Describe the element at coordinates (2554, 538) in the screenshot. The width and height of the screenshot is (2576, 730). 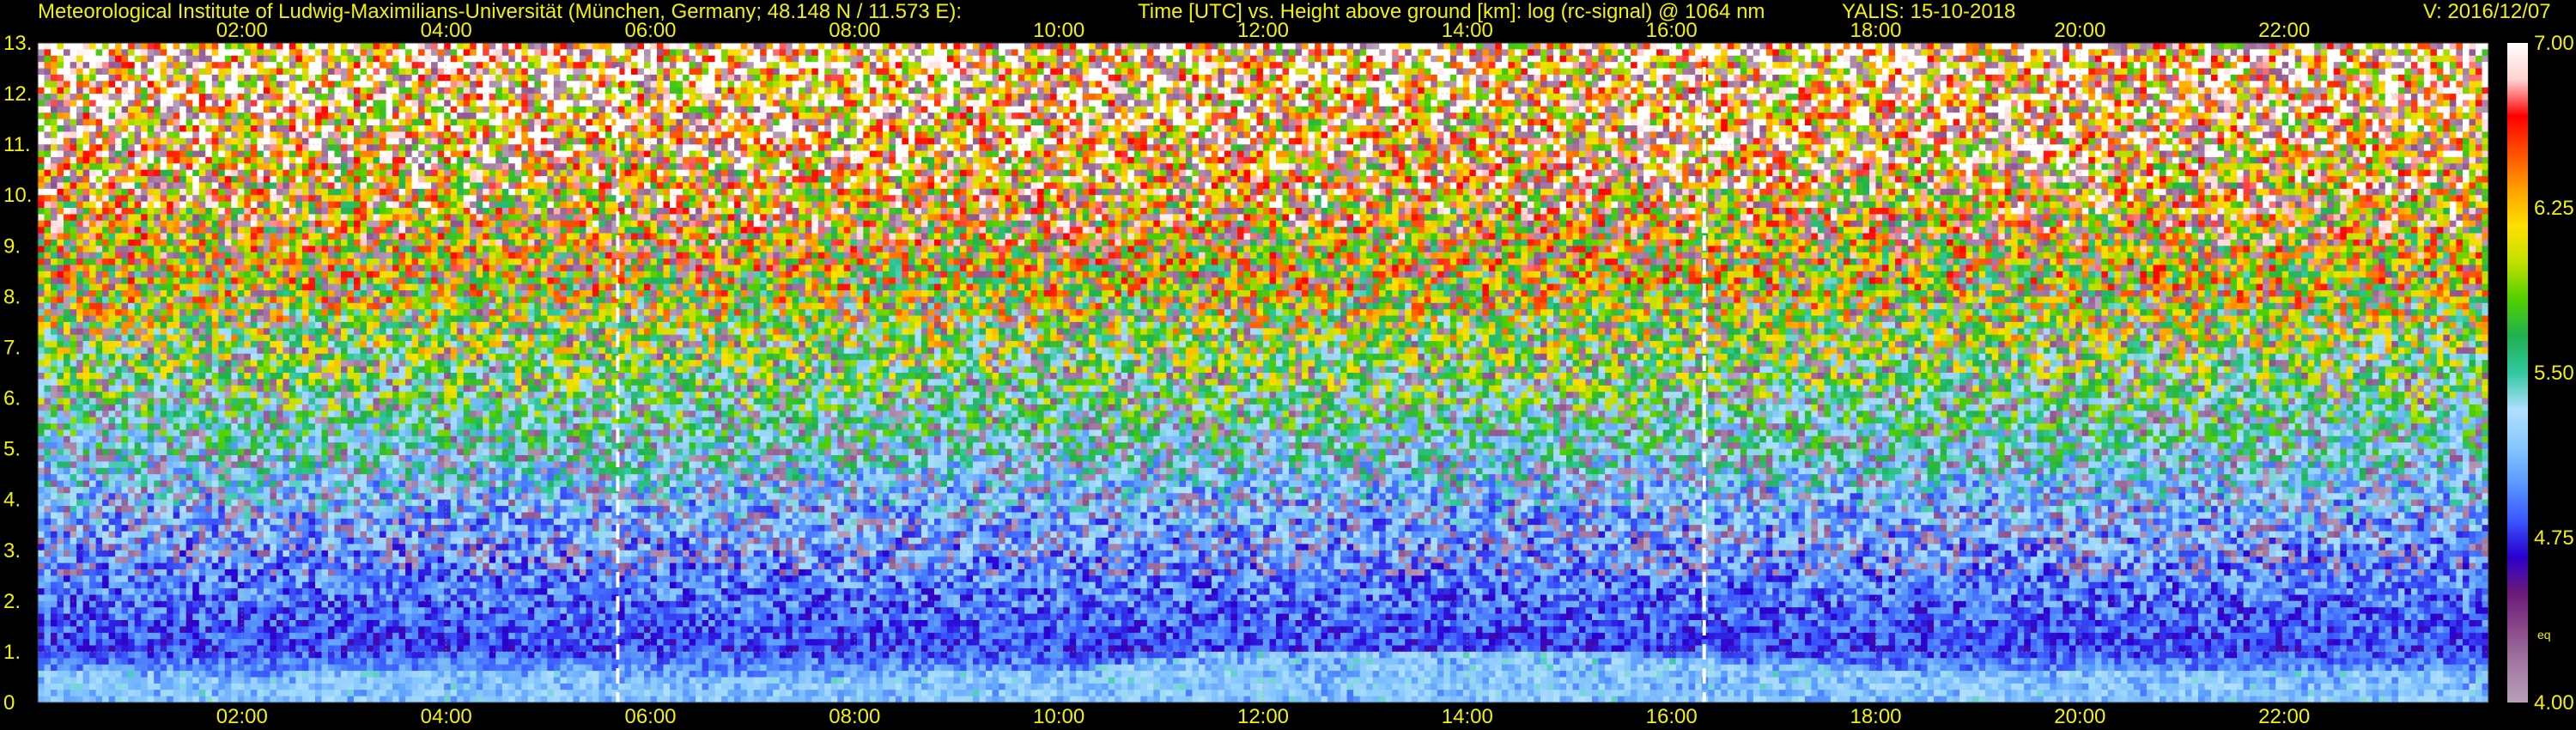
I see `colorbar-tick-label: 4.75` at that location.